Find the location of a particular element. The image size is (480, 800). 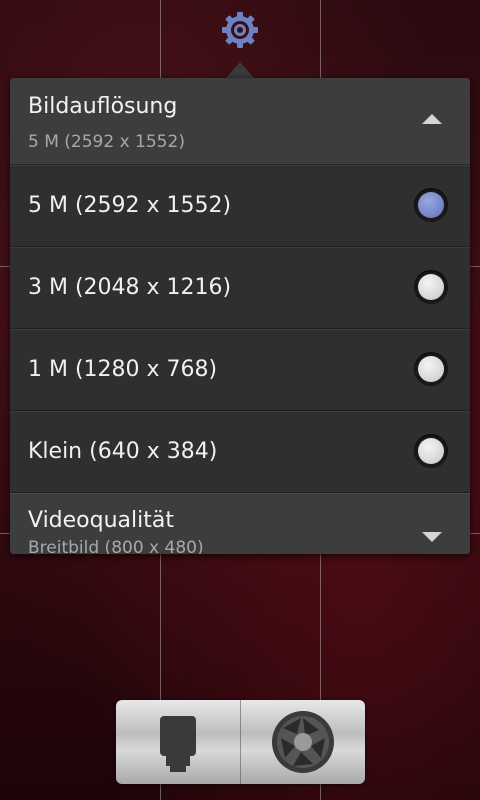

video-quality-title: Videoqualität is located at coordinates (101, 520).